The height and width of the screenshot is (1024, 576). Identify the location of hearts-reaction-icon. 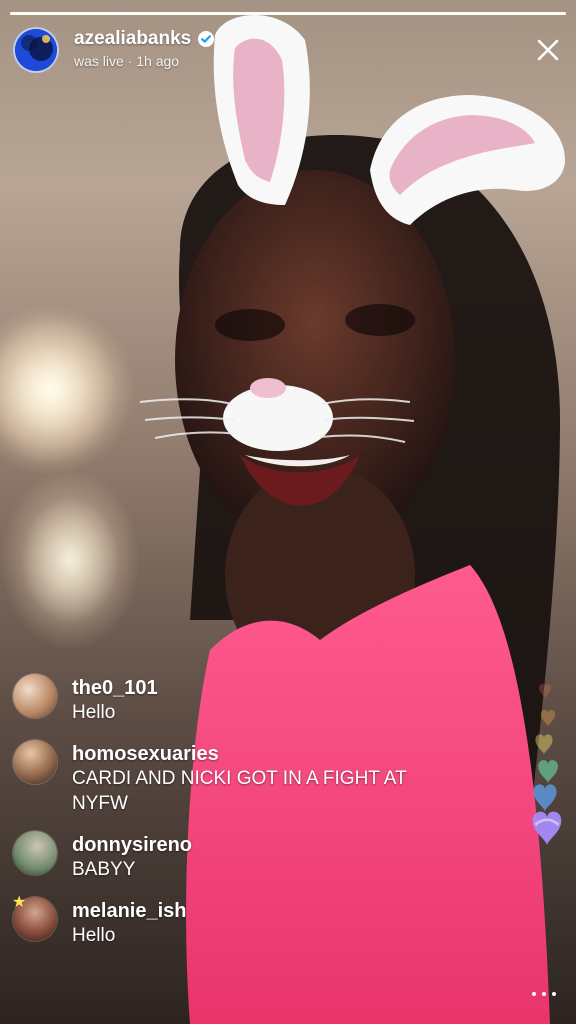
(547, 764).